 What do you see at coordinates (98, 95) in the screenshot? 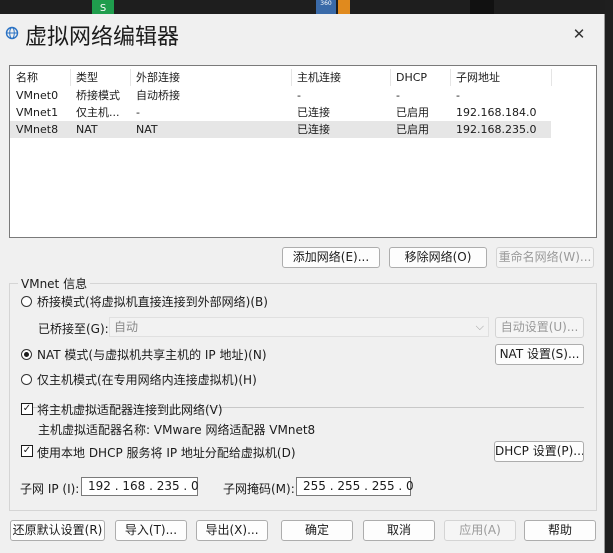
I see `cell-type: 桥接模式` at bounding box center [98, 95].